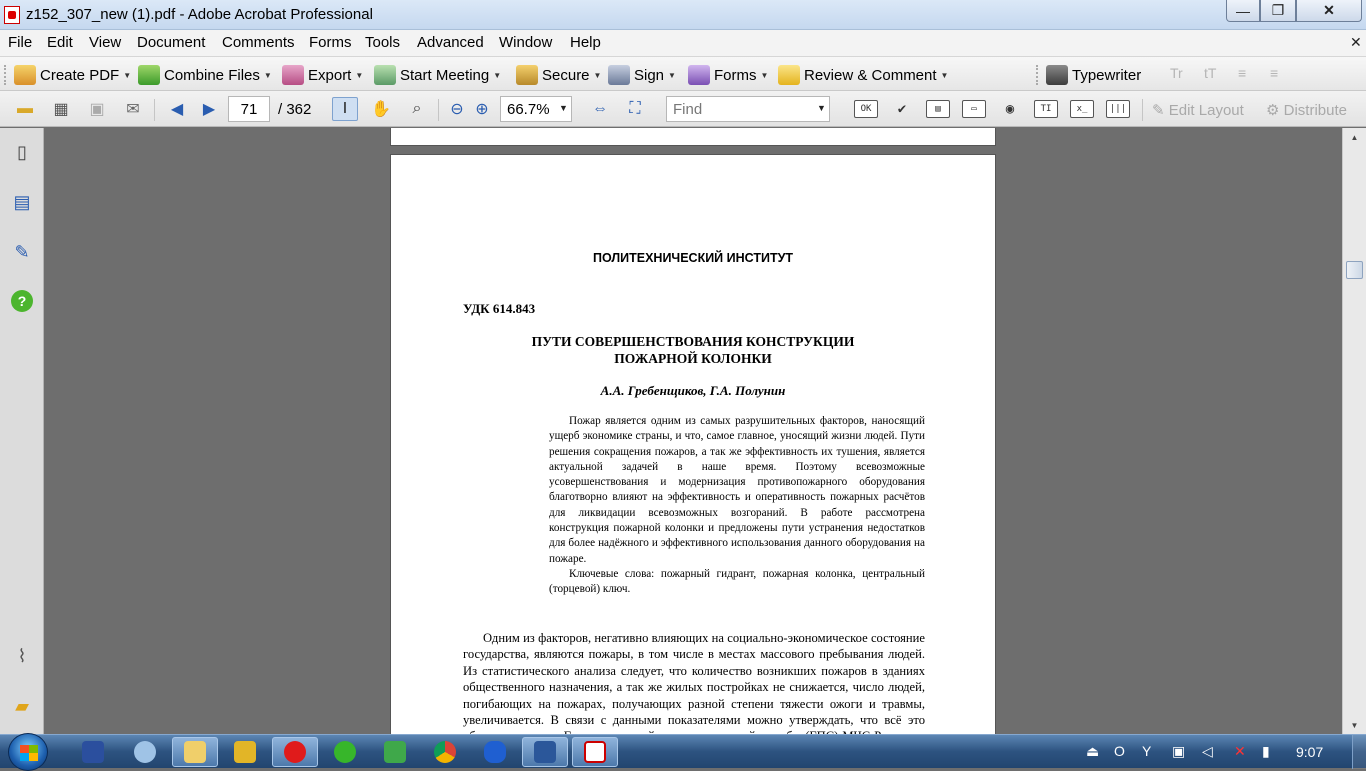 The width and height of the screenshot is (1366, 771). Describe the element at coordinates (1142, 110) in the screenshot. I see `separator` at that location.